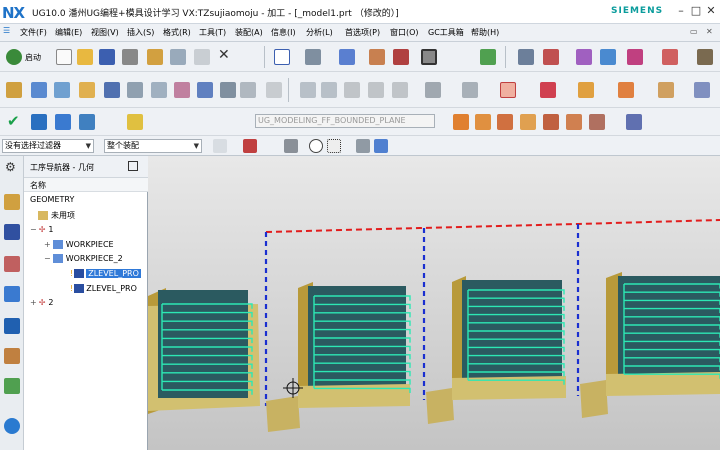  What do you see at coordinates (401, 57) in the screenshot?
I see `edit-section-icon` at bounding box center [401, 57].